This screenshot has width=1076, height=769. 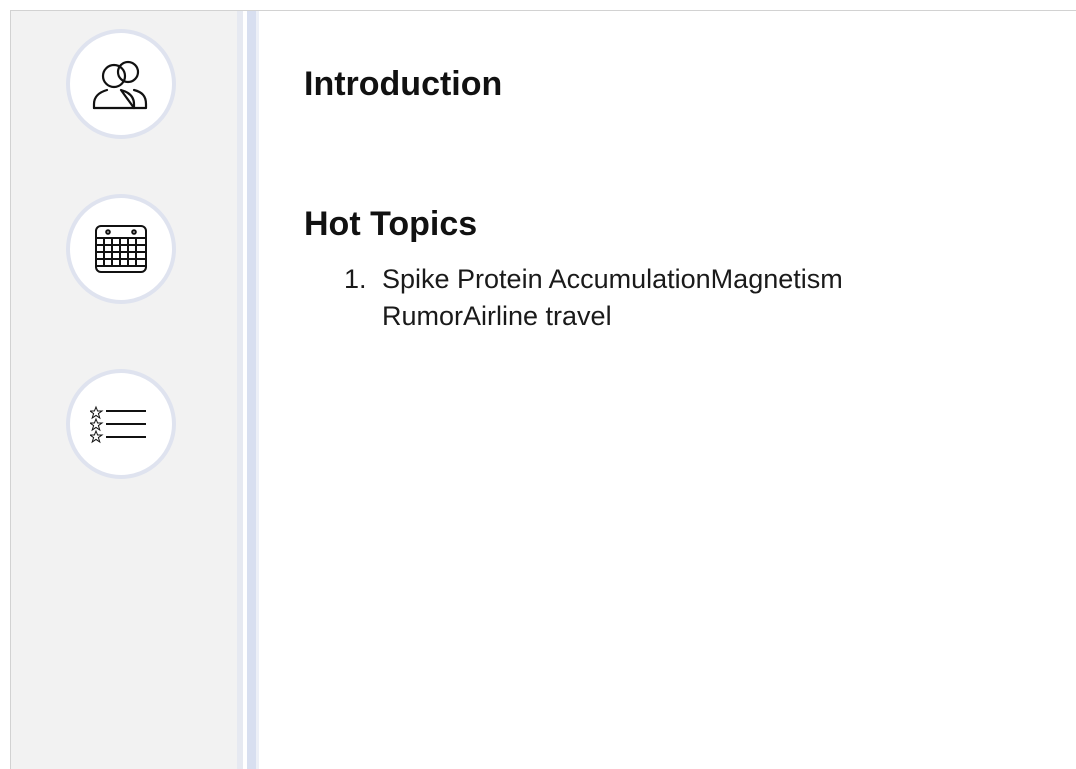 What do you see at coordinates (118, 424) in the screenshot?
I see `starred-list-icon` at bounding box center [118, 424].